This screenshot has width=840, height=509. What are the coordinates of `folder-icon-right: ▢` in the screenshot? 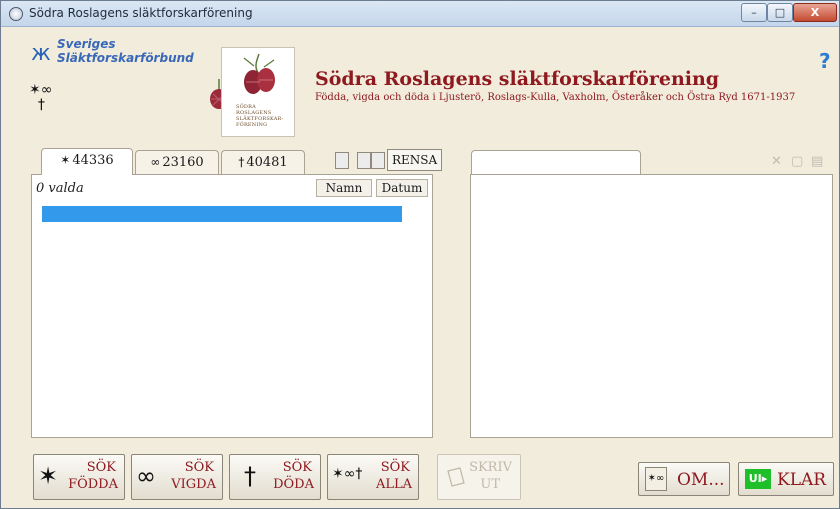 It's located at (797, 161).